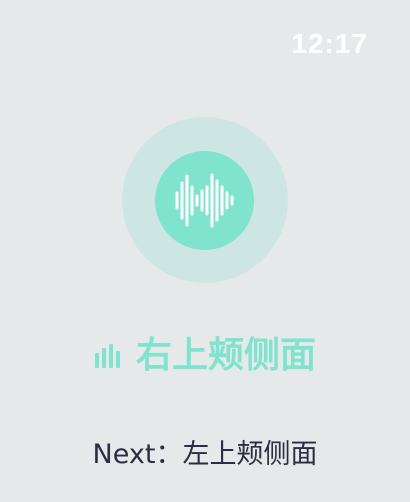 This screenshot has height=502, width=410. I want to click on current-exercise-label: 右上颊侧面, so click(225, 355).